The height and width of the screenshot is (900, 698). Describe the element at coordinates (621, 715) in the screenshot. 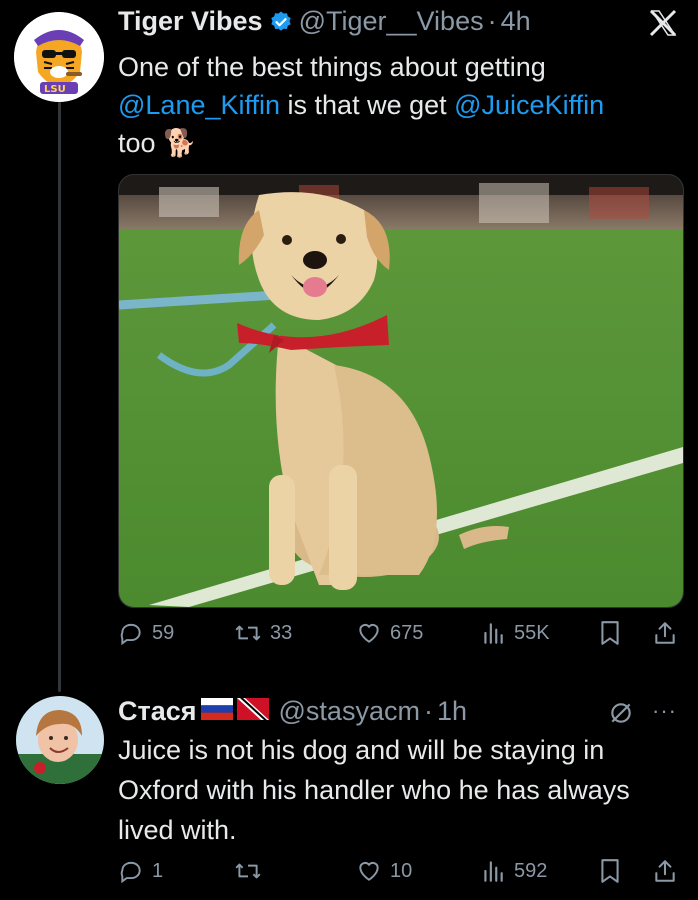

I see `grok-icon` at that location.